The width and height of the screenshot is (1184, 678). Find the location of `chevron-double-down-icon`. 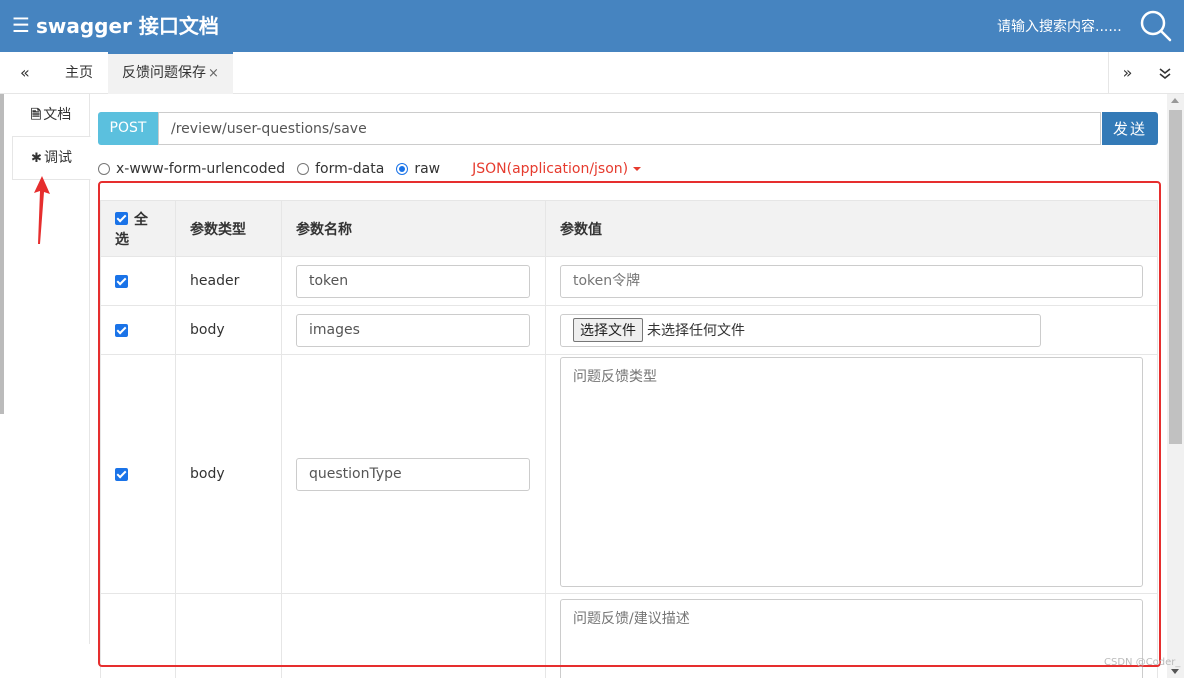

chevron-double-down-icon is located at coordinates (1165, 73).